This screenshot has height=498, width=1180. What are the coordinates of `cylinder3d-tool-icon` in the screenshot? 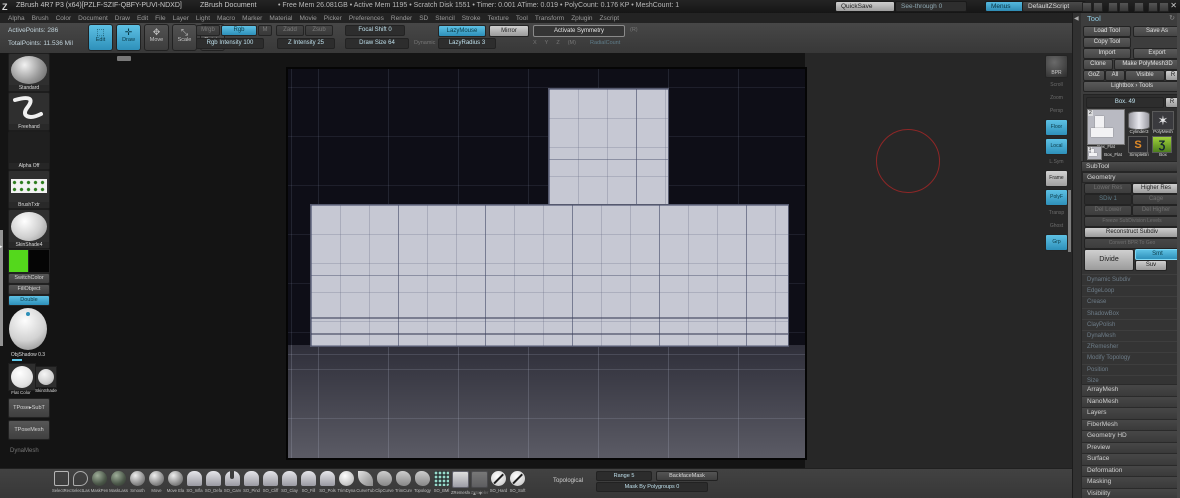 It's located at (1139, 120).